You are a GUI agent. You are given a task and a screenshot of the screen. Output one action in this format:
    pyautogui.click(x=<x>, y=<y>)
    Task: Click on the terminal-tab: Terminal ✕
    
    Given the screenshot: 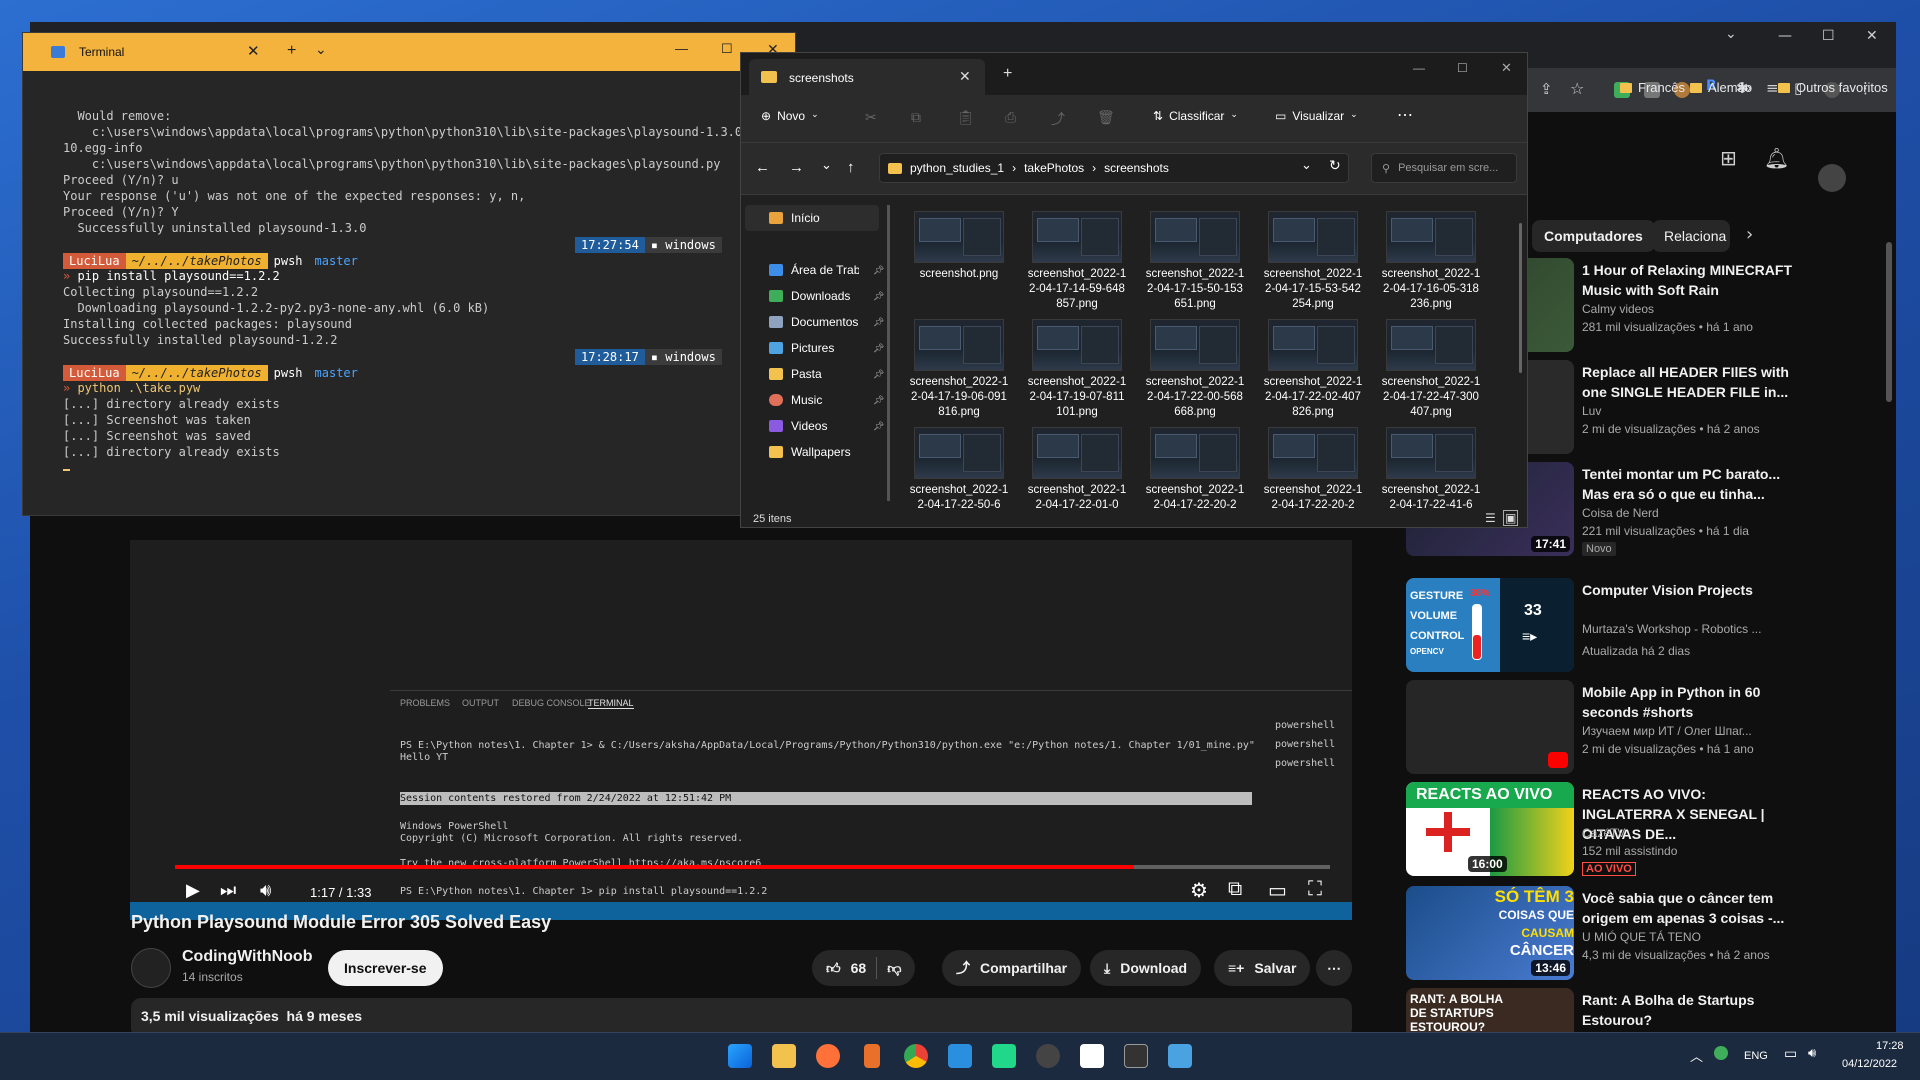 What is the action you would take?
    pyautogui.click(x=159, y=52)
    